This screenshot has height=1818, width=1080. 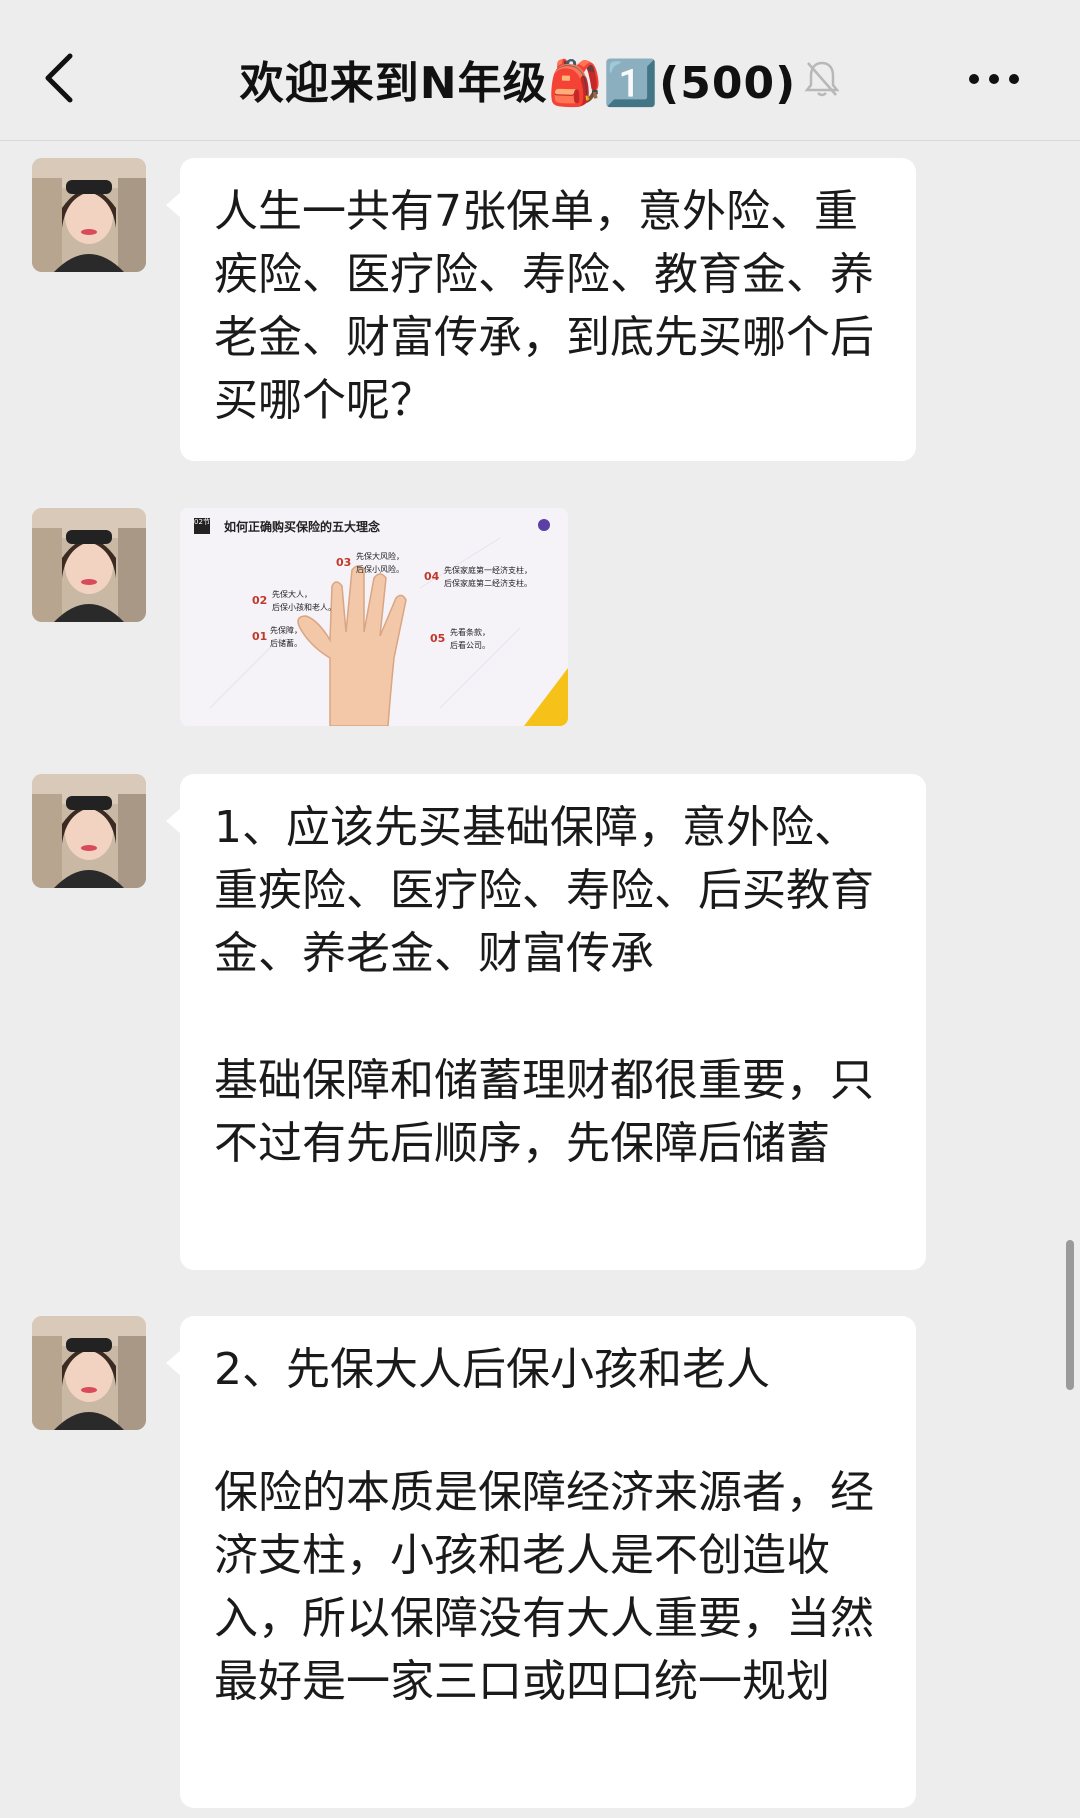 What do you see at coordinates (544, 1112) in the screenshot?
I see `message-text: 基础保障和储蓄理财都很重要，只不过有先后顺序，先保障后储蓄` at bounding box center [544, 1112].